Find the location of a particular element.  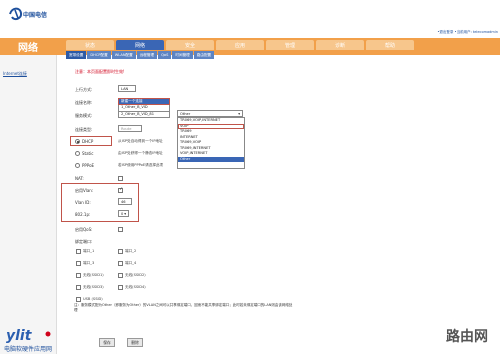

bind-ports-label: 绑定端口: is located at coordinates (84, 241).